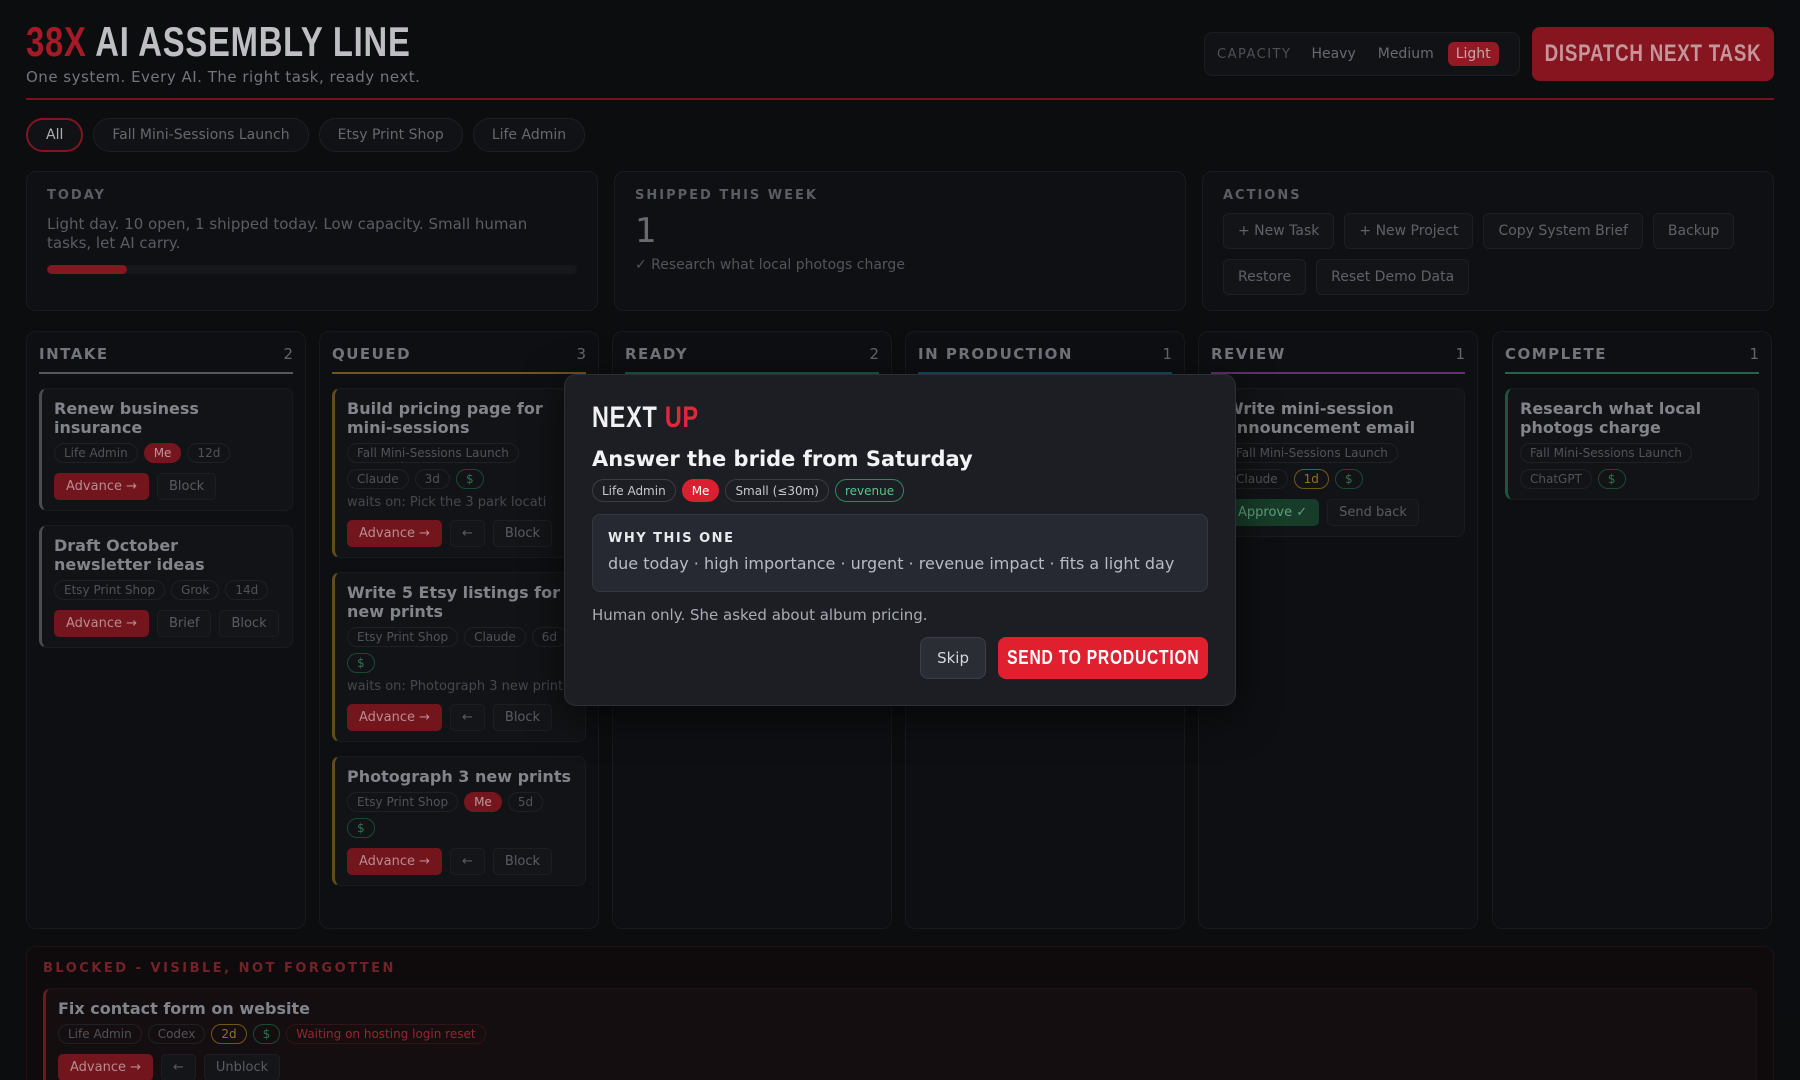  Describe the element at coordinates (869, 490) in the screenshot. I see `revenue-tag: revenue` at that location.